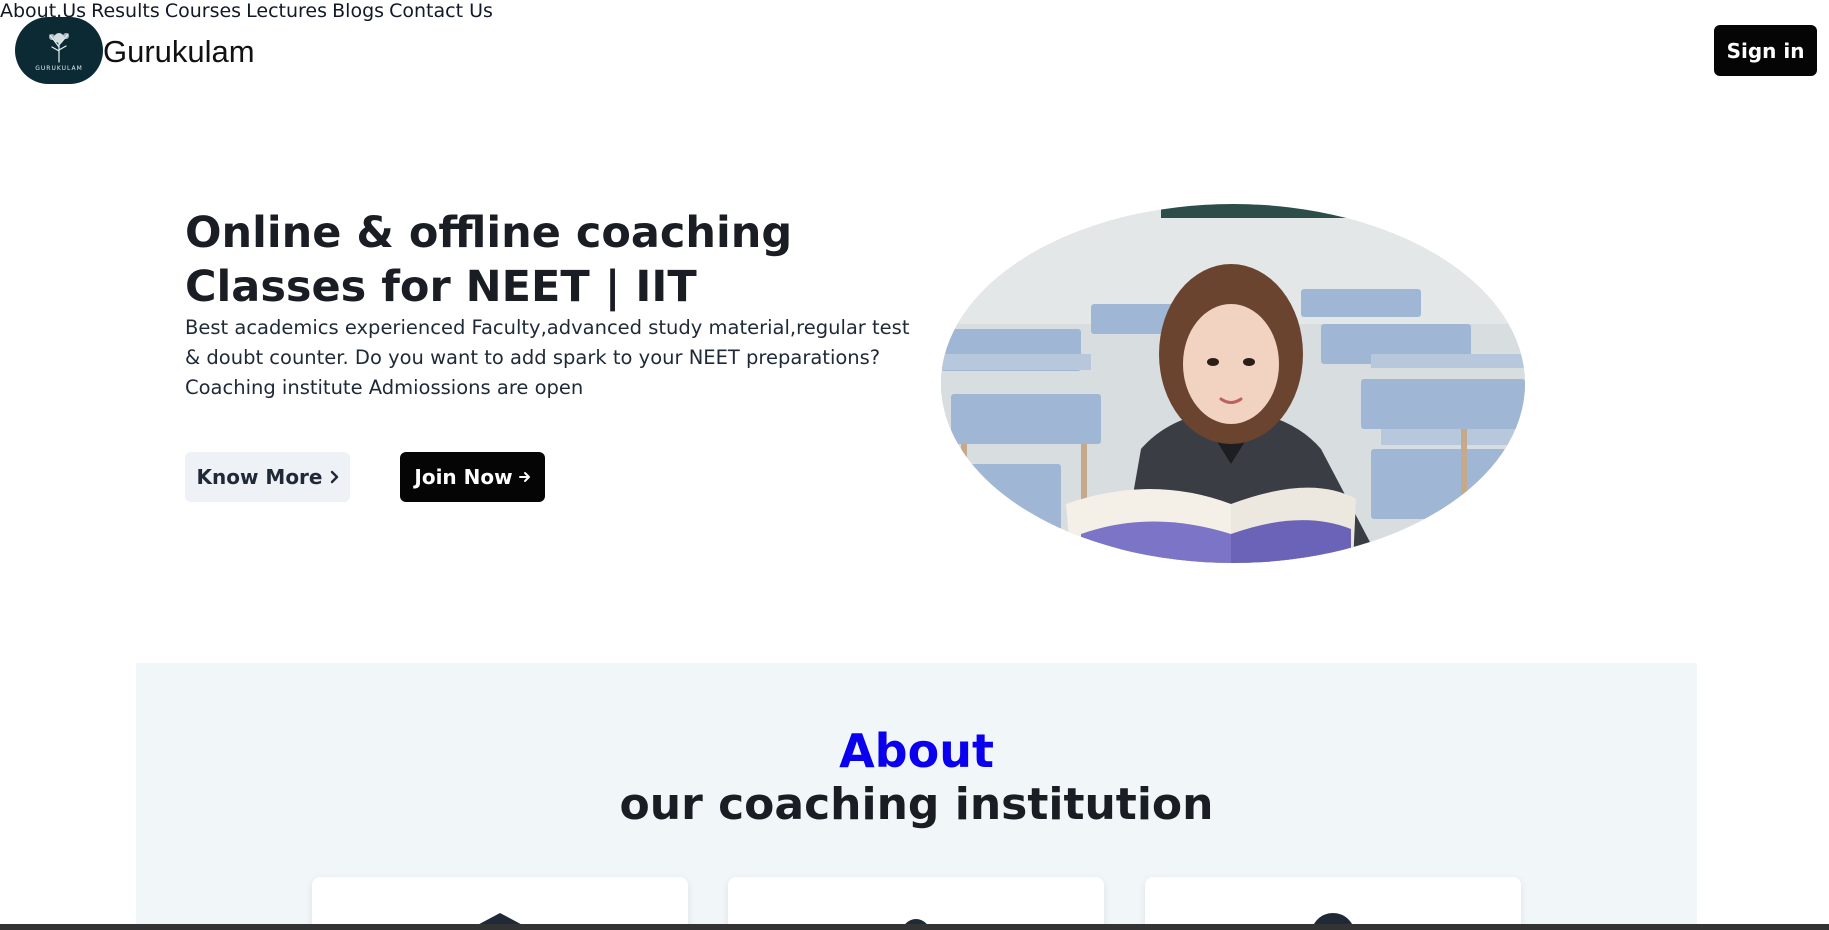 This screenshot has width=1829, height=930. Describe the element at coordinates (1765, 50) in the screenshot. I see `sign-in-button: Sign in` at that location.